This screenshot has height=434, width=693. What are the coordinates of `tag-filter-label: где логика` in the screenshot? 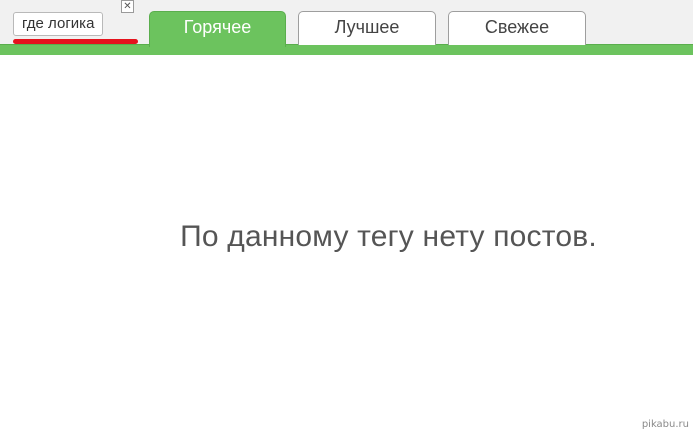 It's located at (58, 23).